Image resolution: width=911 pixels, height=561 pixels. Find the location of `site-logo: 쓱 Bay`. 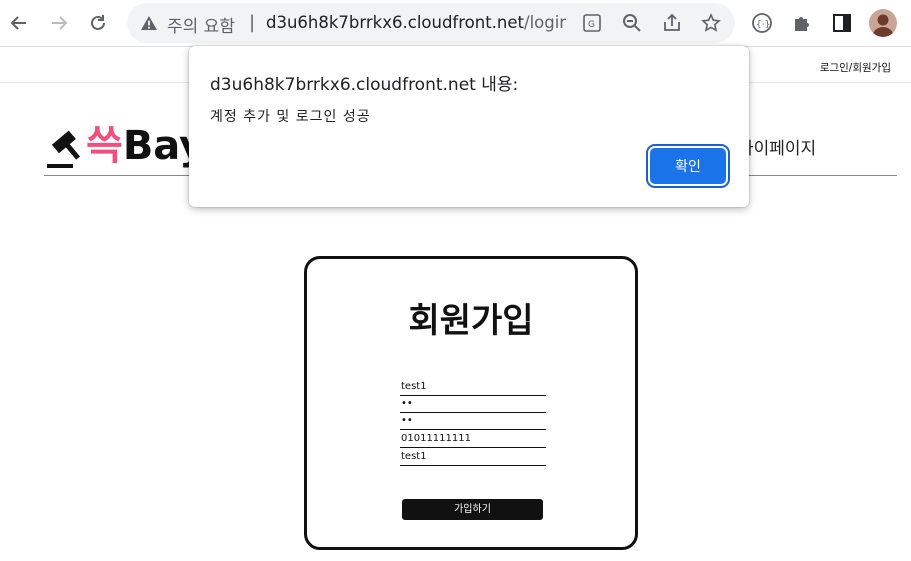

site-logo: 쓱 Bay is located at coordinates (125, 144).